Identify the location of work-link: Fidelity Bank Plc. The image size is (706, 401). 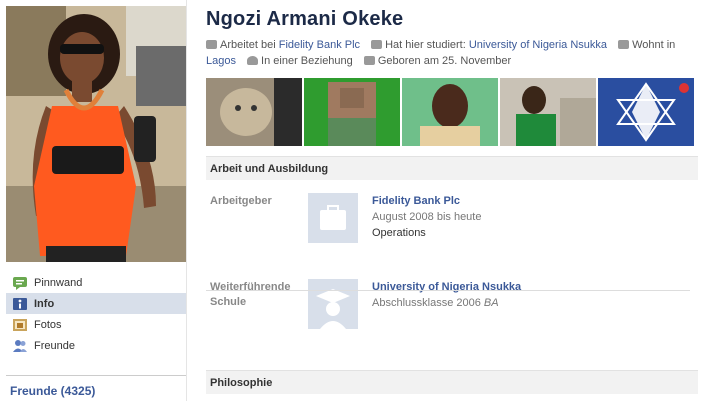
(319, 45).